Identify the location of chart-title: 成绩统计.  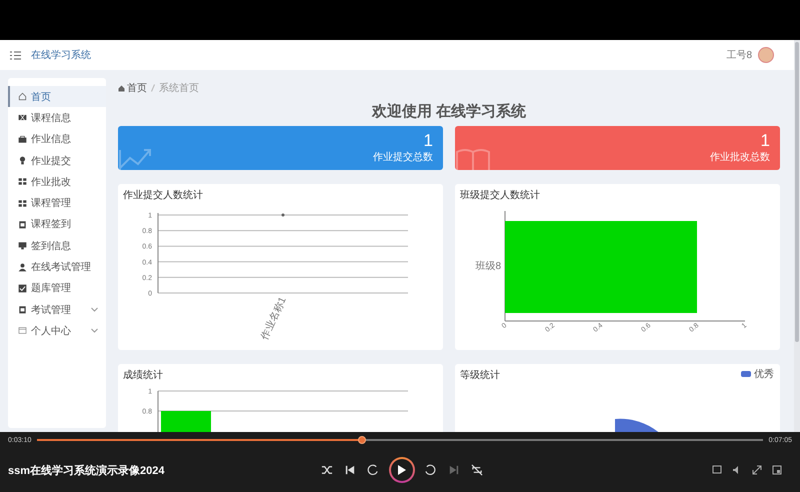
(143, 374).